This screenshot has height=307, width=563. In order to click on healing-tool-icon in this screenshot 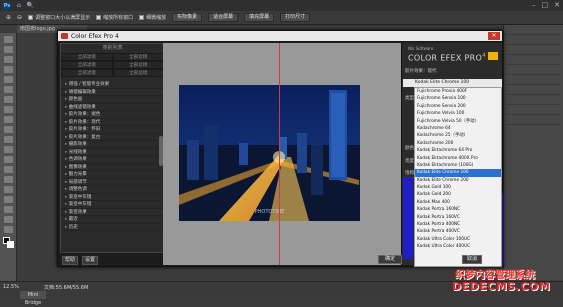, I will do `click(8, 99)`.